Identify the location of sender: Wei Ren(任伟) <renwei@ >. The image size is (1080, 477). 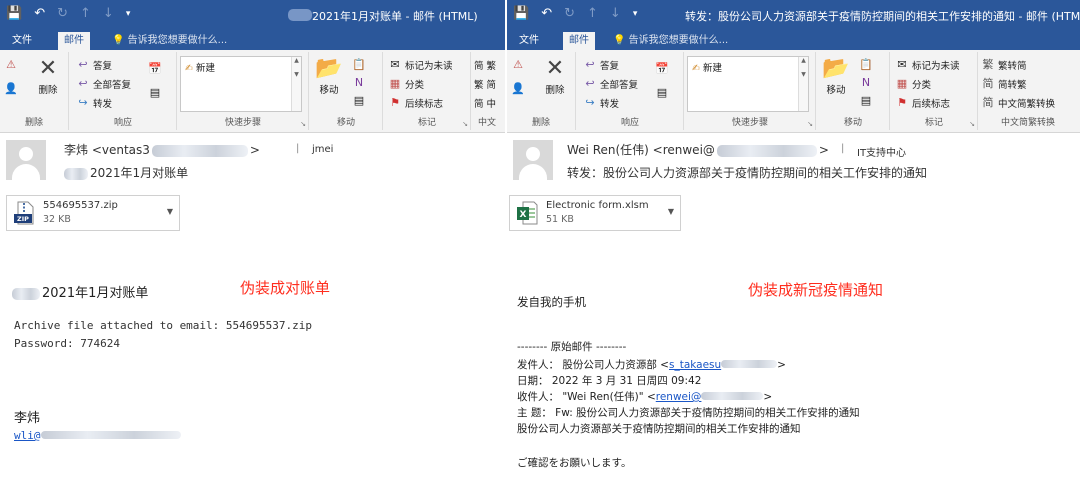
(698, 149).